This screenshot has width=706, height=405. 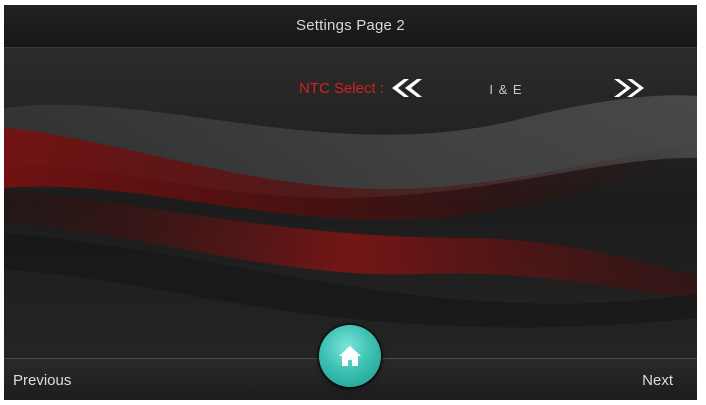 I want to click on home-icon, so click(x=350, y=356).